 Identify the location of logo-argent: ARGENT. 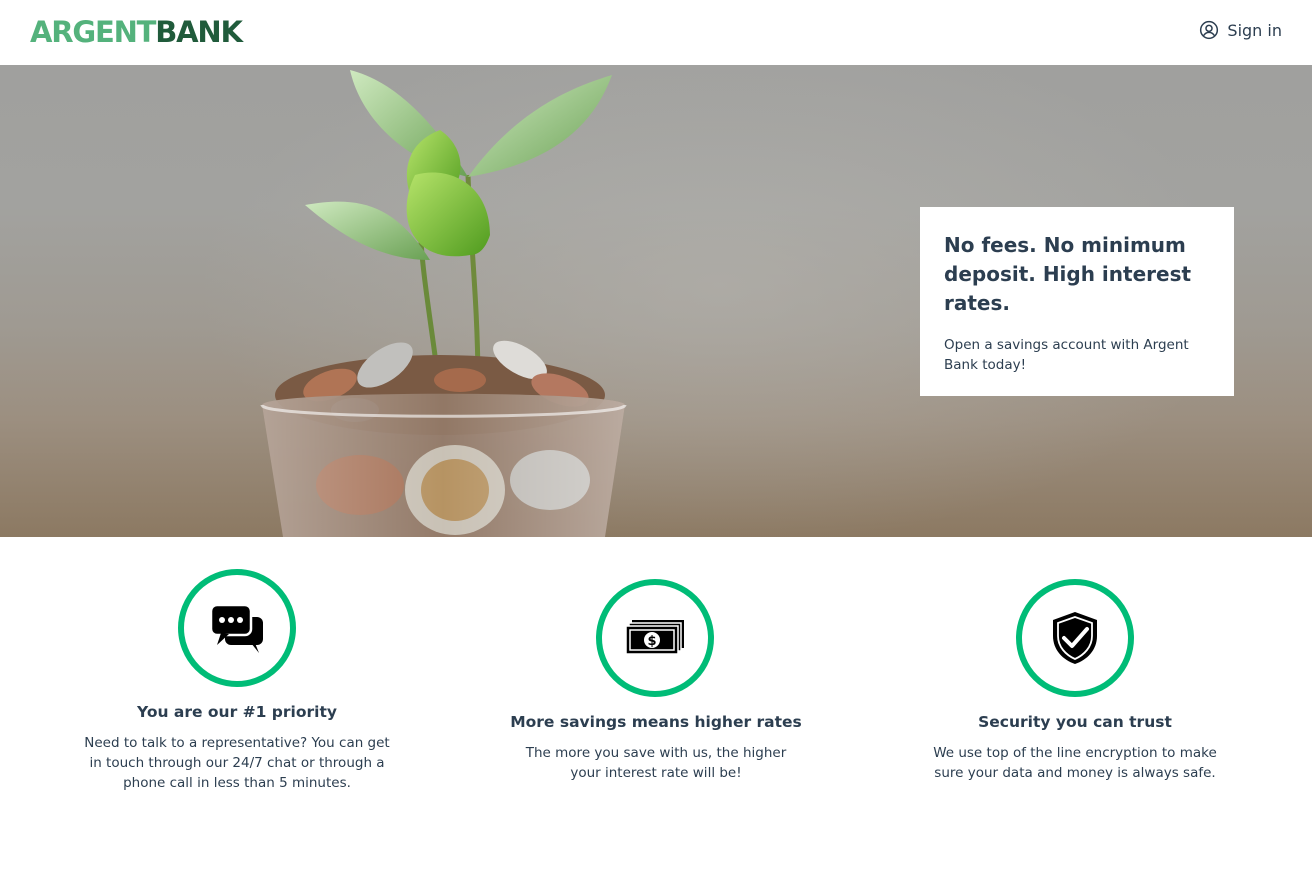
(93, 32).